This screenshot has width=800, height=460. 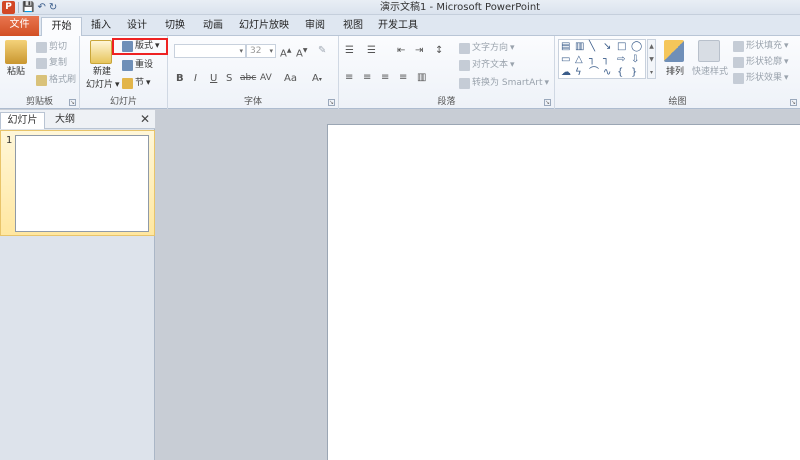 What do you see at coordinates (58, 63) in the screenshot?
I see `copy-label: 复制` at bounding box center [58, 63].